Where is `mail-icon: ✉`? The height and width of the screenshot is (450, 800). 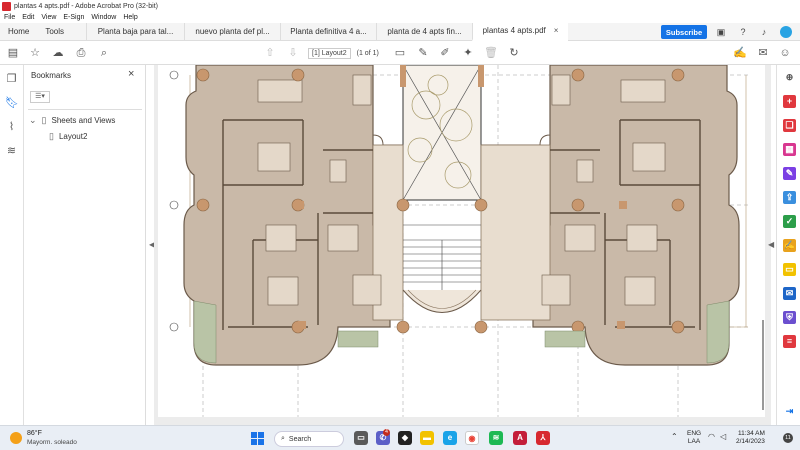 mail-icon: ✉ is located at coordinates (763, 53).